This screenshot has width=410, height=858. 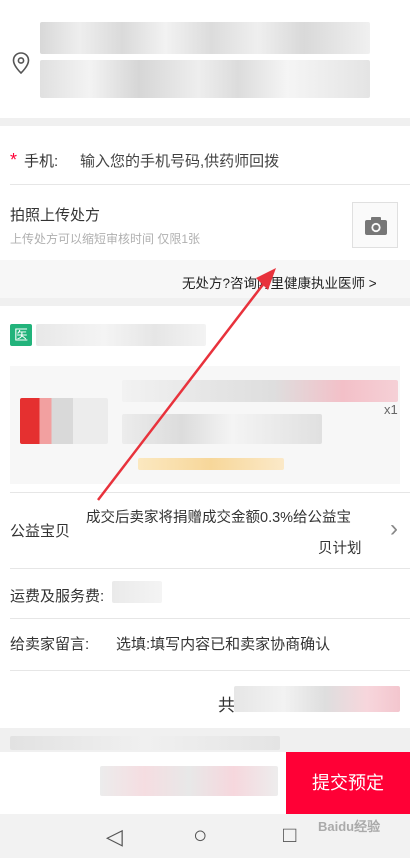 I want to click on watermark-text: Baidu经验, so click(x=349, y=826).